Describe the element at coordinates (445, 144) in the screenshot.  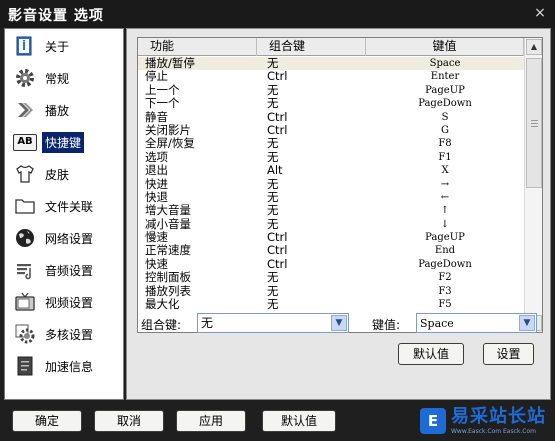
I see `key-cell: F8` at that location.